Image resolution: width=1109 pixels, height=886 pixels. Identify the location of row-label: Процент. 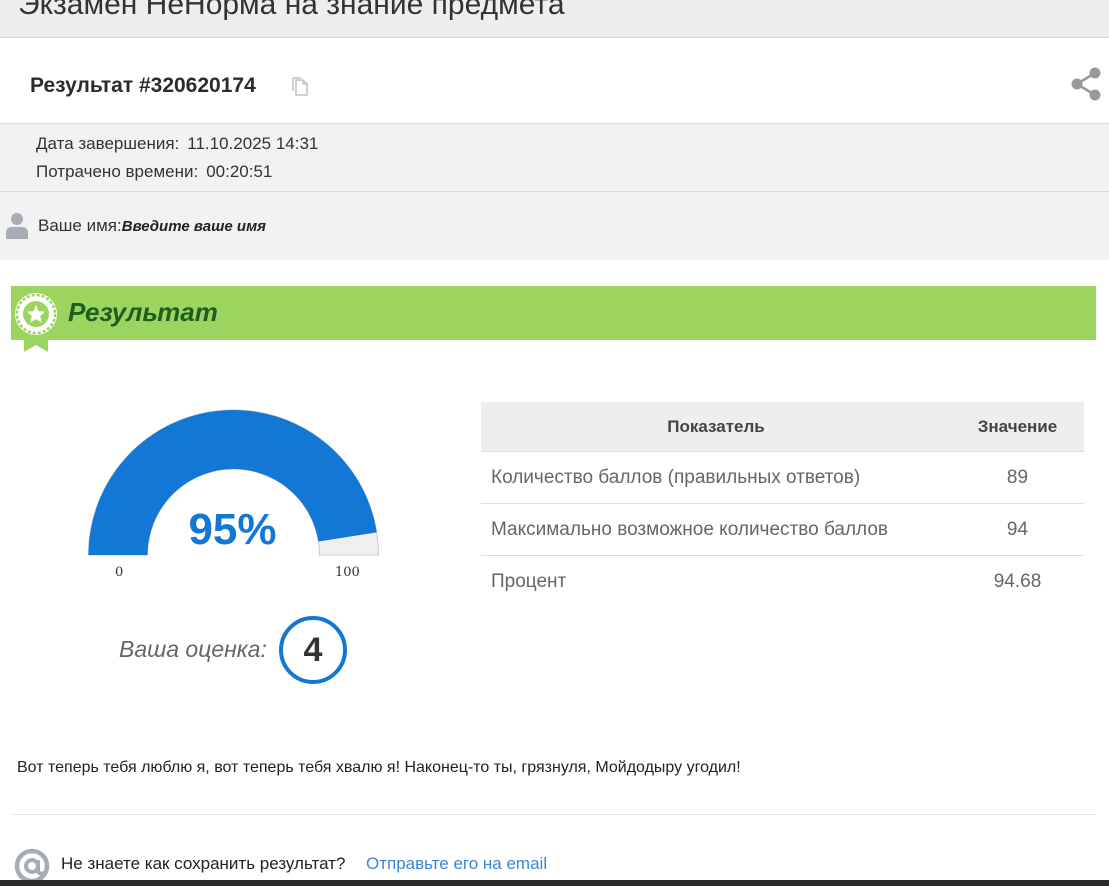
(716, 581).